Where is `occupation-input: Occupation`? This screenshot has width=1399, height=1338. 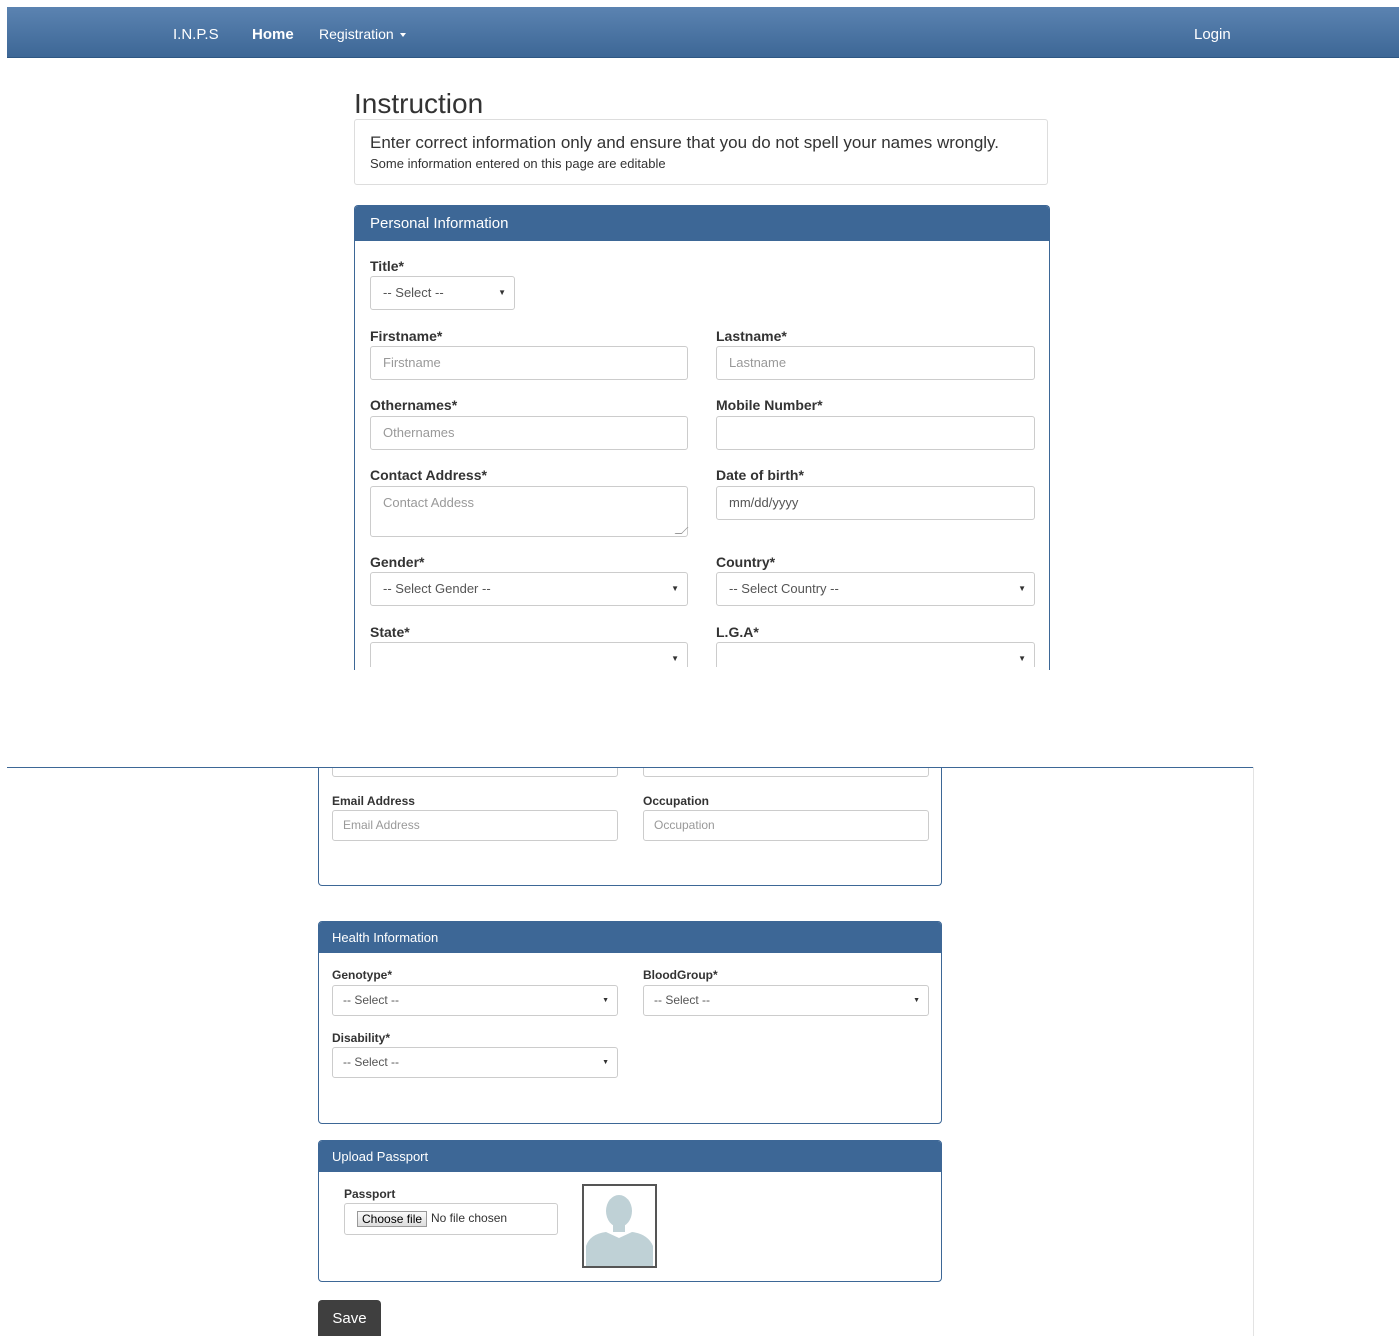
occupation-input: Occupation is located at coordinates (786, 825).